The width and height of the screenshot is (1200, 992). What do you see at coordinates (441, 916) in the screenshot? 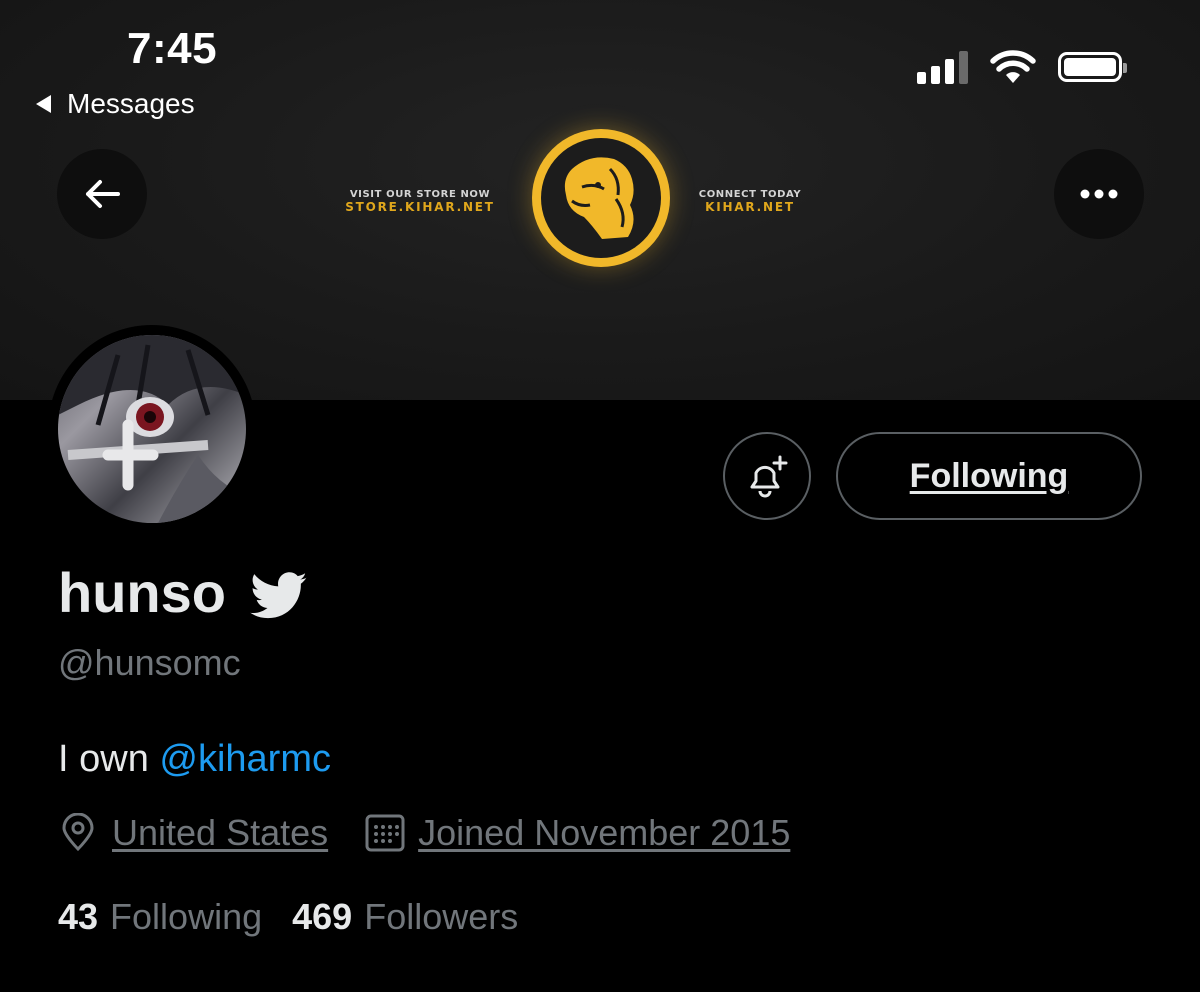
I see `followers-count-label: Followers` at bounding box center [441, 916].